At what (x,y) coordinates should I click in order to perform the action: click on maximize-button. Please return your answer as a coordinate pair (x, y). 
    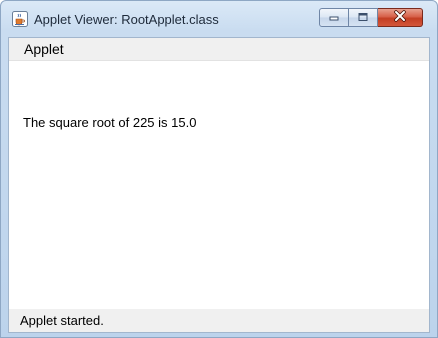
    Looking at the image, I should click on (363, 17).